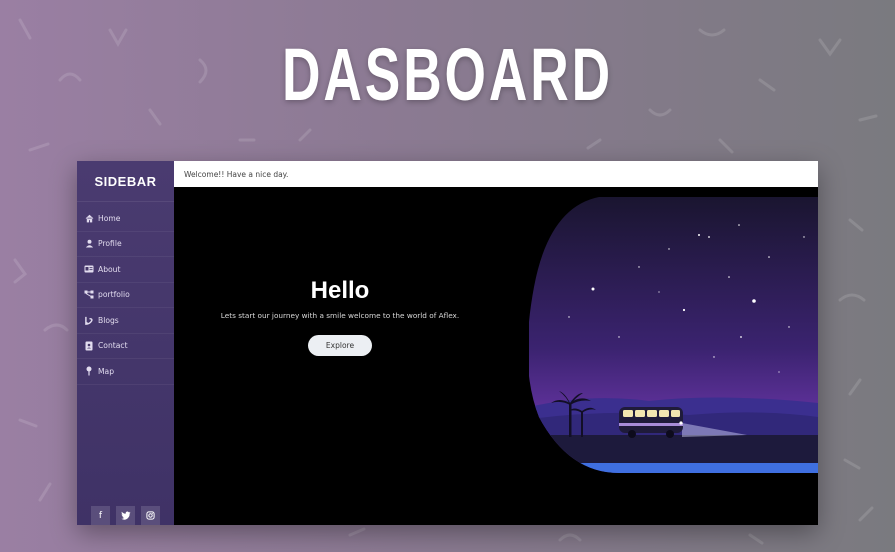 This screenshot has height=552, width=895. Describe the element at coordinates (114, 295) in the screenshot. I see `sidebar-item-label: portfolio` at that location.